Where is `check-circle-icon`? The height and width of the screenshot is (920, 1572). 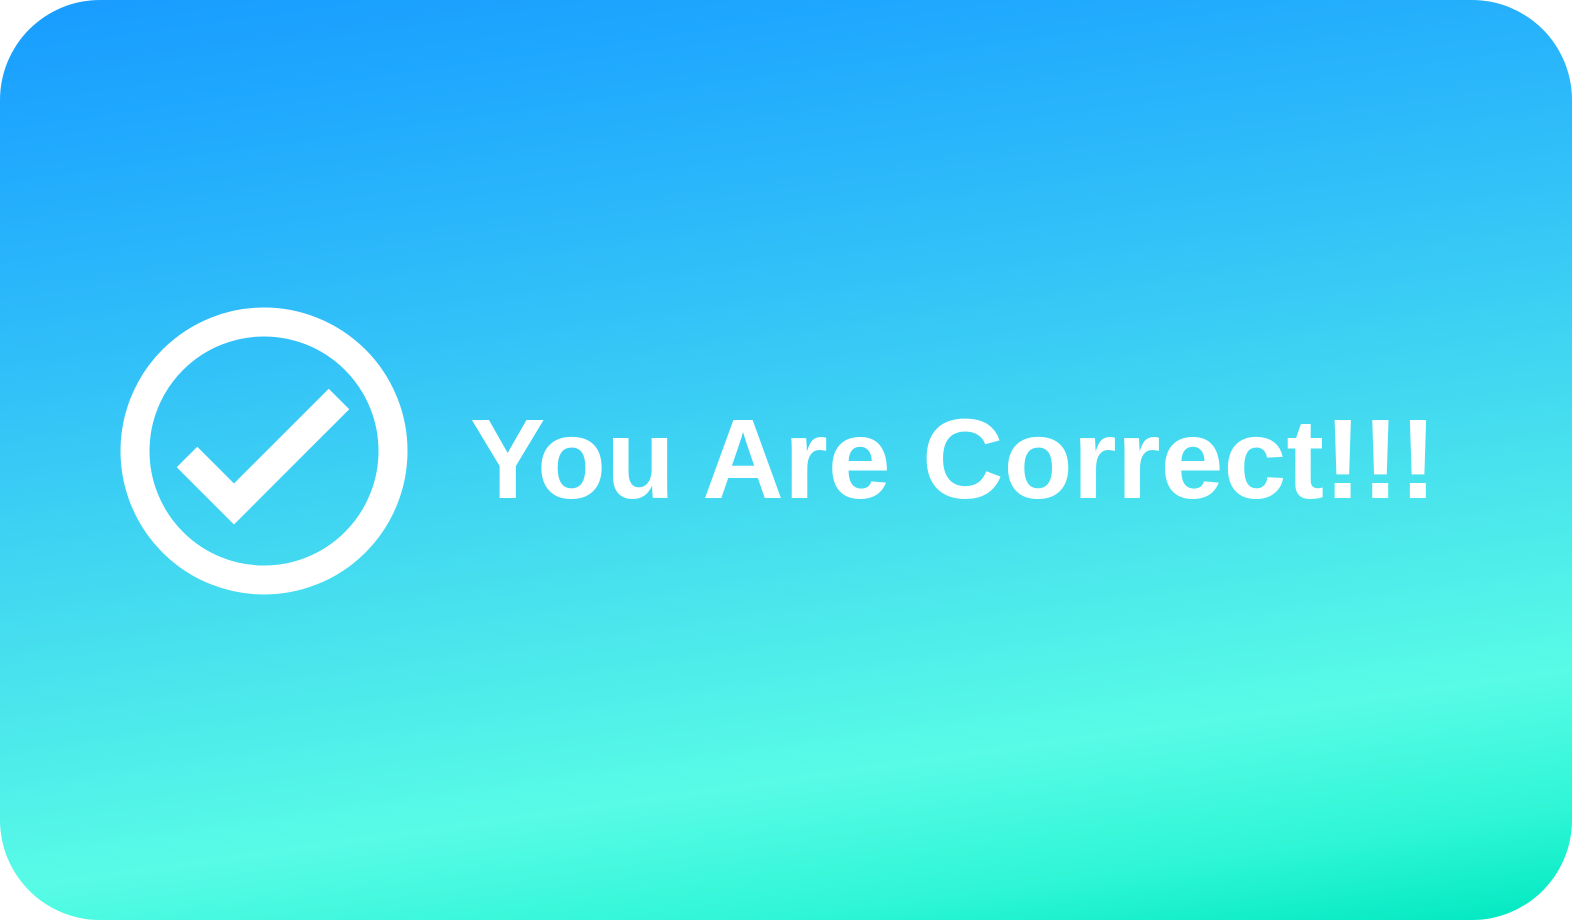 check-circle-icon is located at coordinates (264, 451).